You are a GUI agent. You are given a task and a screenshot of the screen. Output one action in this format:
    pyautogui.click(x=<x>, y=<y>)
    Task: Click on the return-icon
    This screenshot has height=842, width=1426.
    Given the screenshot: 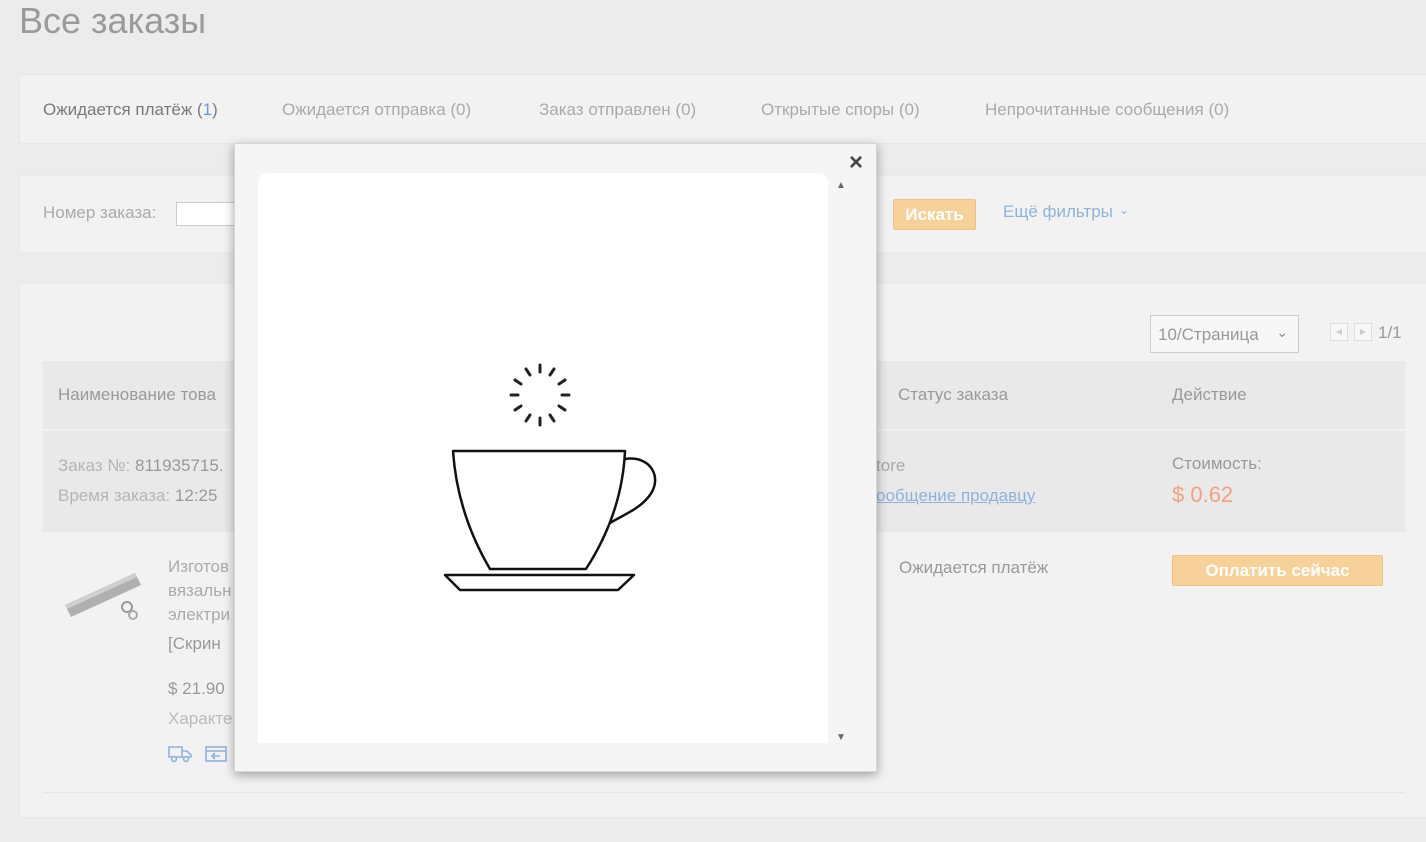 What is the action you would take?
    pyautogui.click(x=216, y=754)
    